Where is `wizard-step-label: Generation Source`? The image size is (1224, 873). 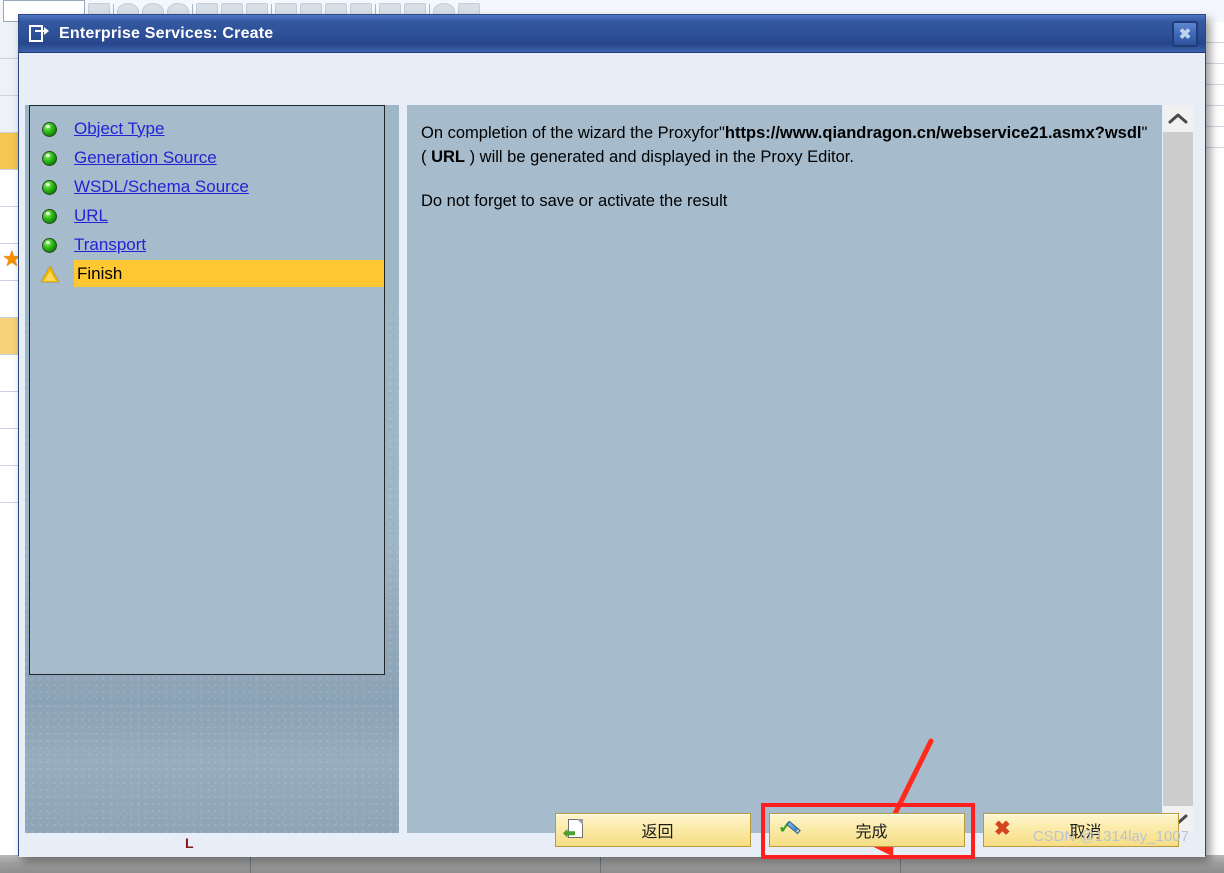 wizard-step-label: Generation Source is located at coordinates (145, 158).